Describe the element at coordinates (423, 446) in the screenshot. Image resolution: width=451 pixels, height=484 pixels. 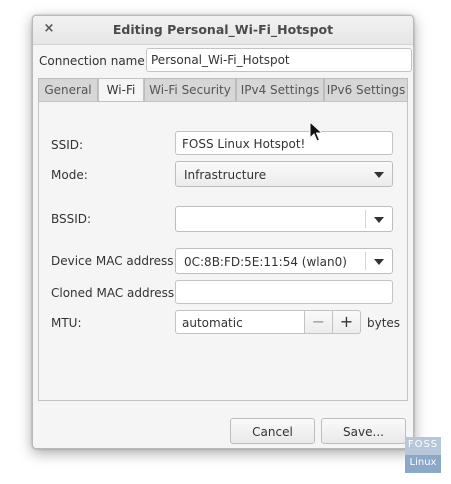
I see `watermark-top: FOSS` at that location.